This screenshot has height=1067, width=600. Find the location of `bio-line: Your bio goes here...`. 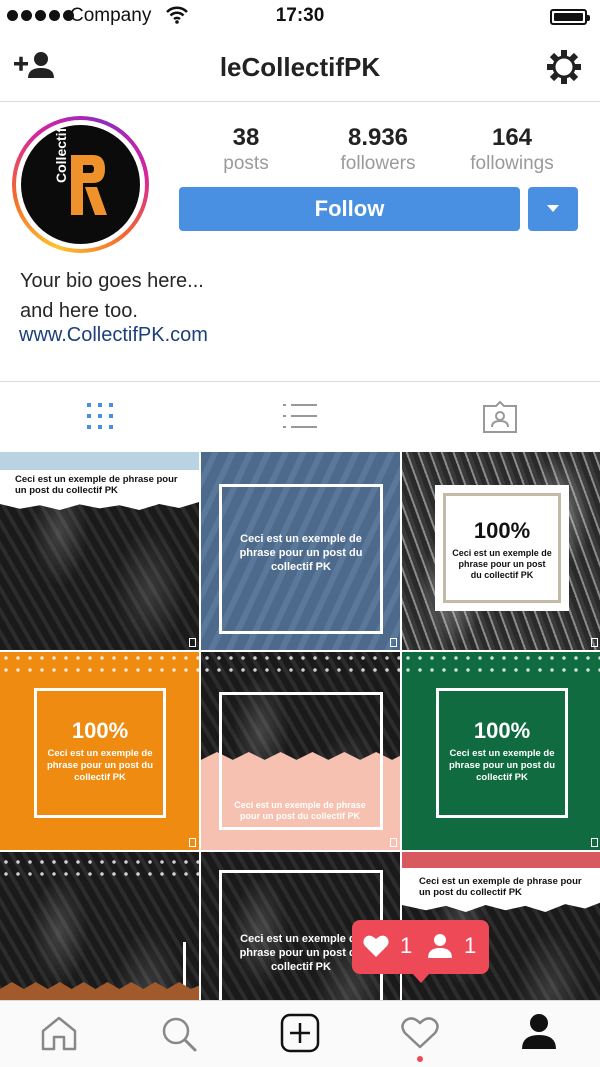

bio-line: Your bio goes here... is located at coordinates (112, 281).